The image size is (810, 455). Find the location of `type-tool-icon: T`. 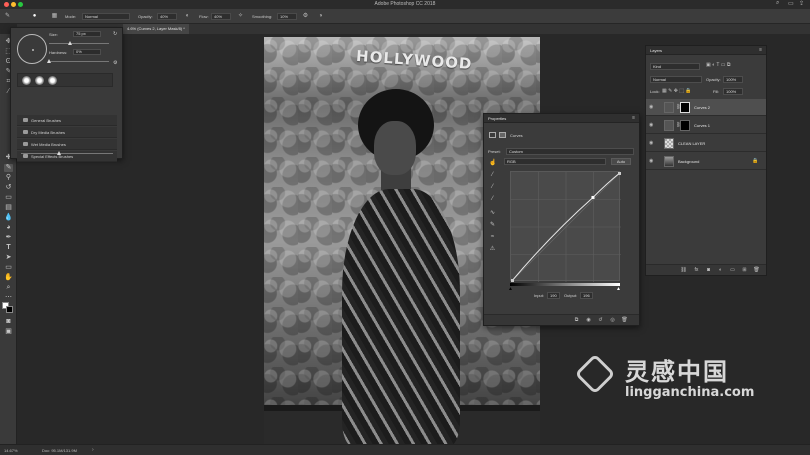

type-tool-icon: T is located at coordinates (8, 248).